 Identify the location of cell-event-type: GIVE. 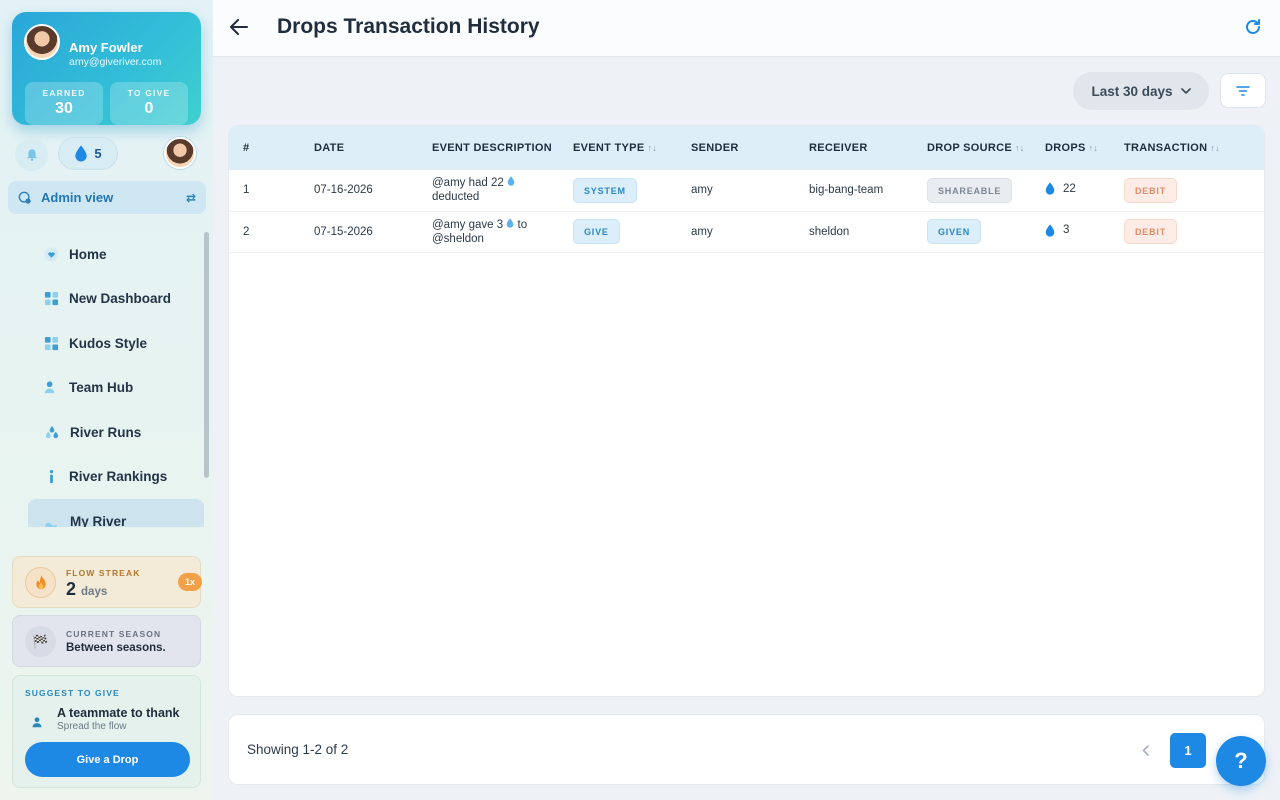
(632, 232).